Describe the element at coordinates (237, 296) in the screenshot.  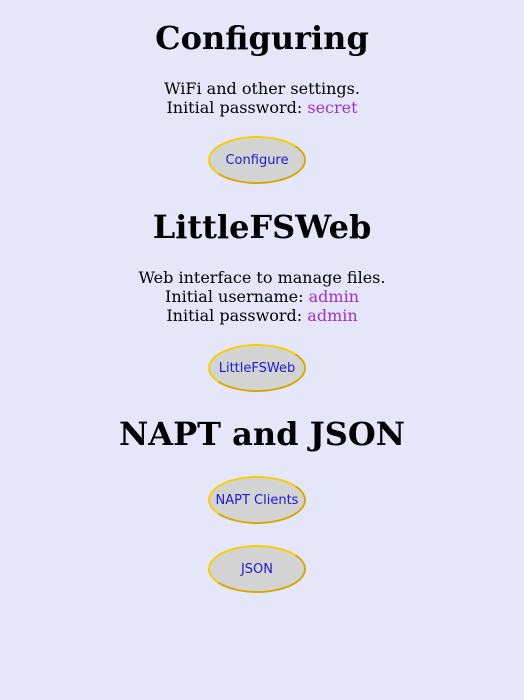
I see `username-label: Initial username:` at that location.